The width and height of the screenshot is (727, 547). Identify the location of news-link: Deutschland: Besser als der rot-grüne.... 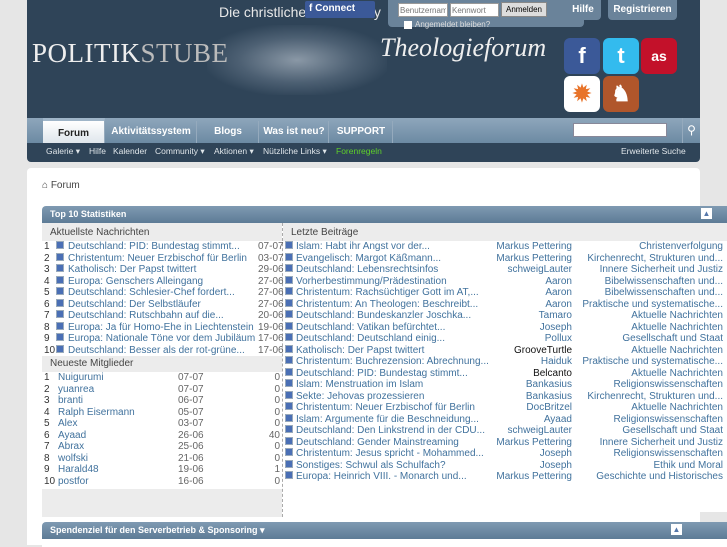
(156, 351).